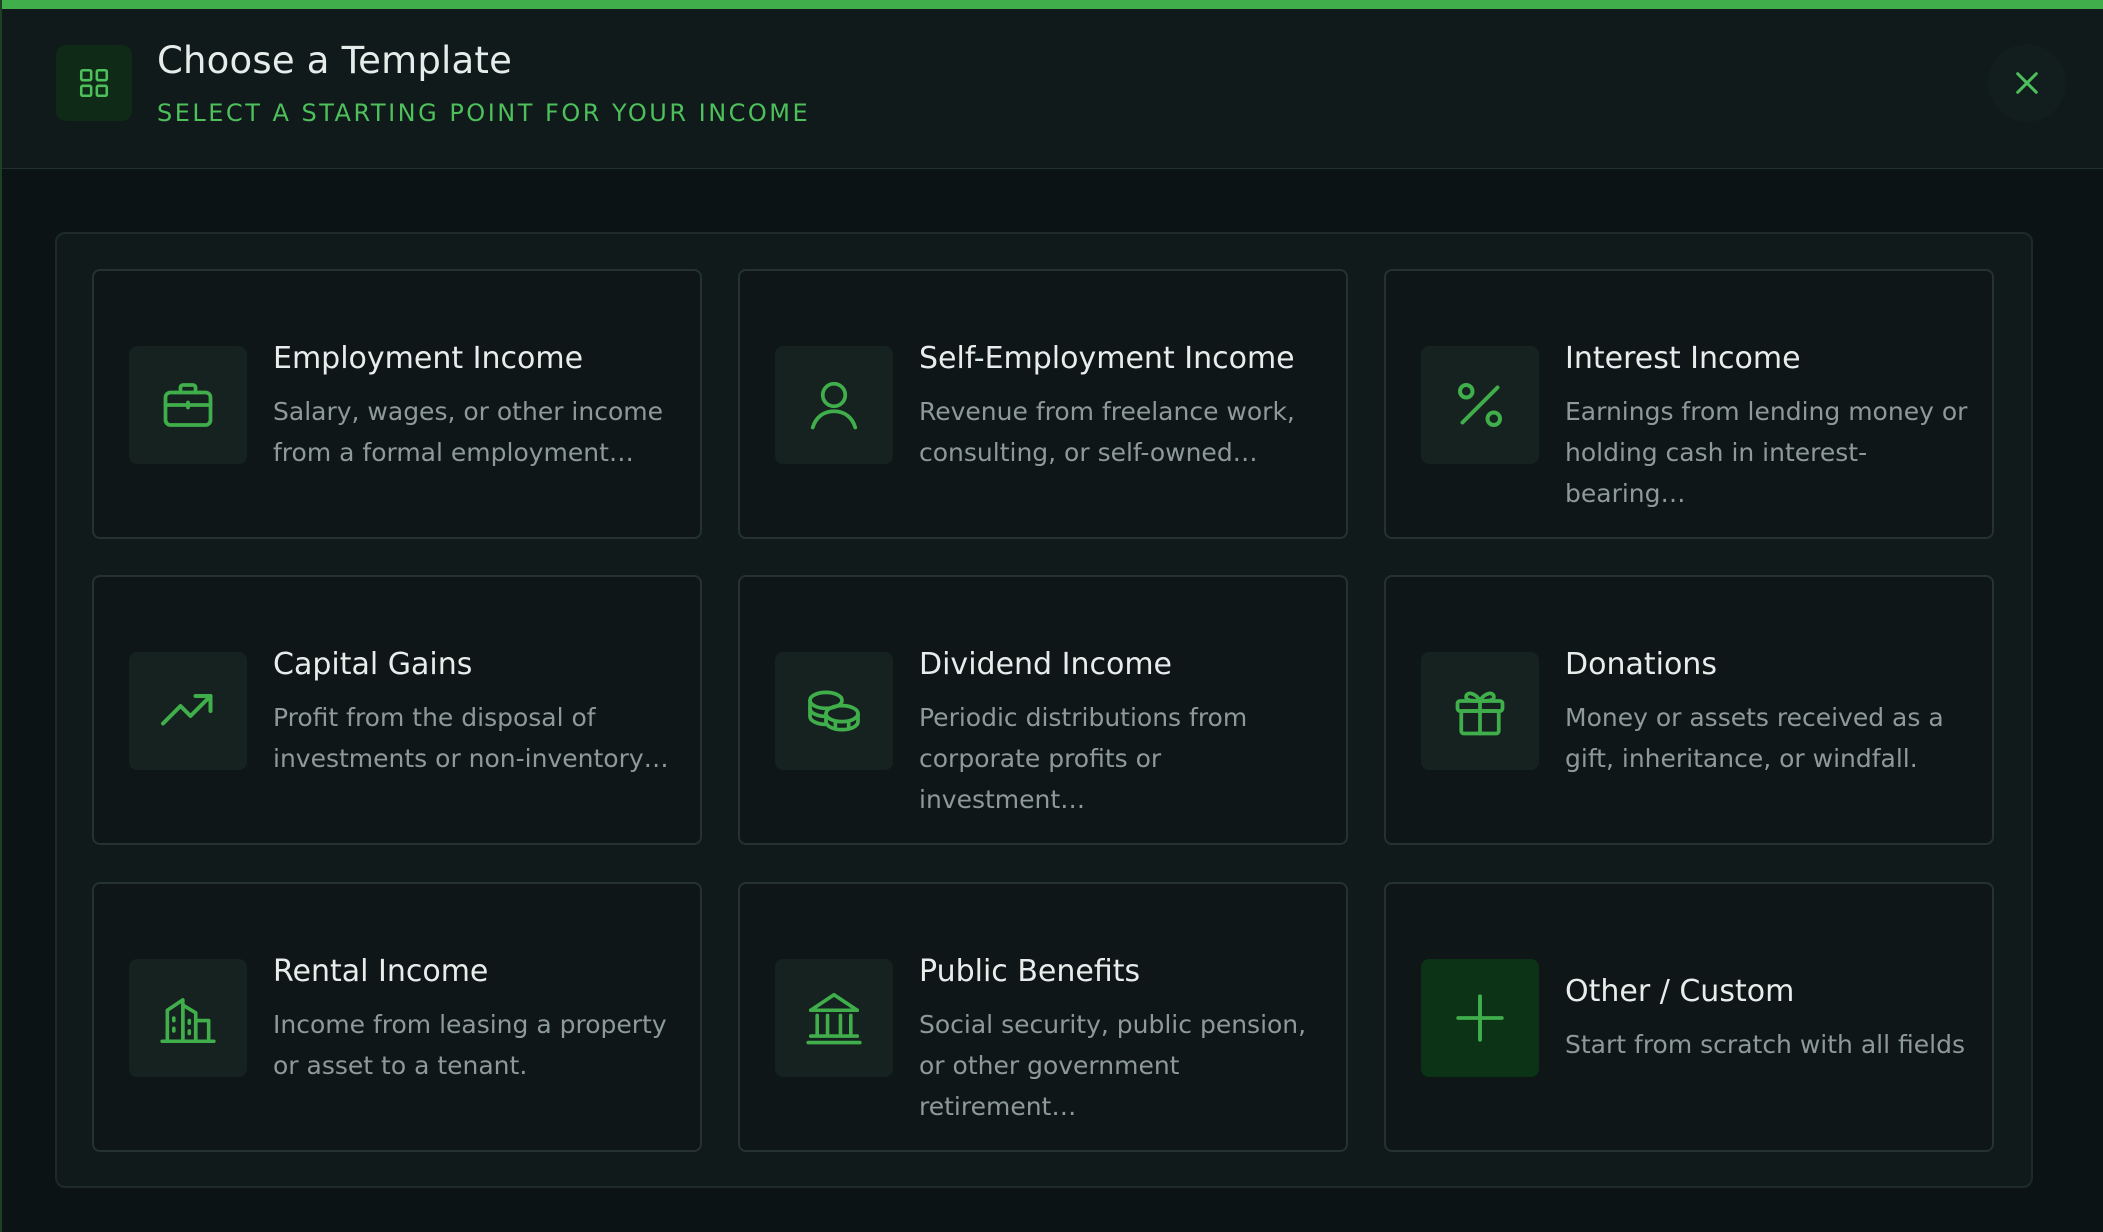 The height and width of the screenshot is (1232, 2103). I want to click on template-title: Self-Employment Income, so click(1107, 358).